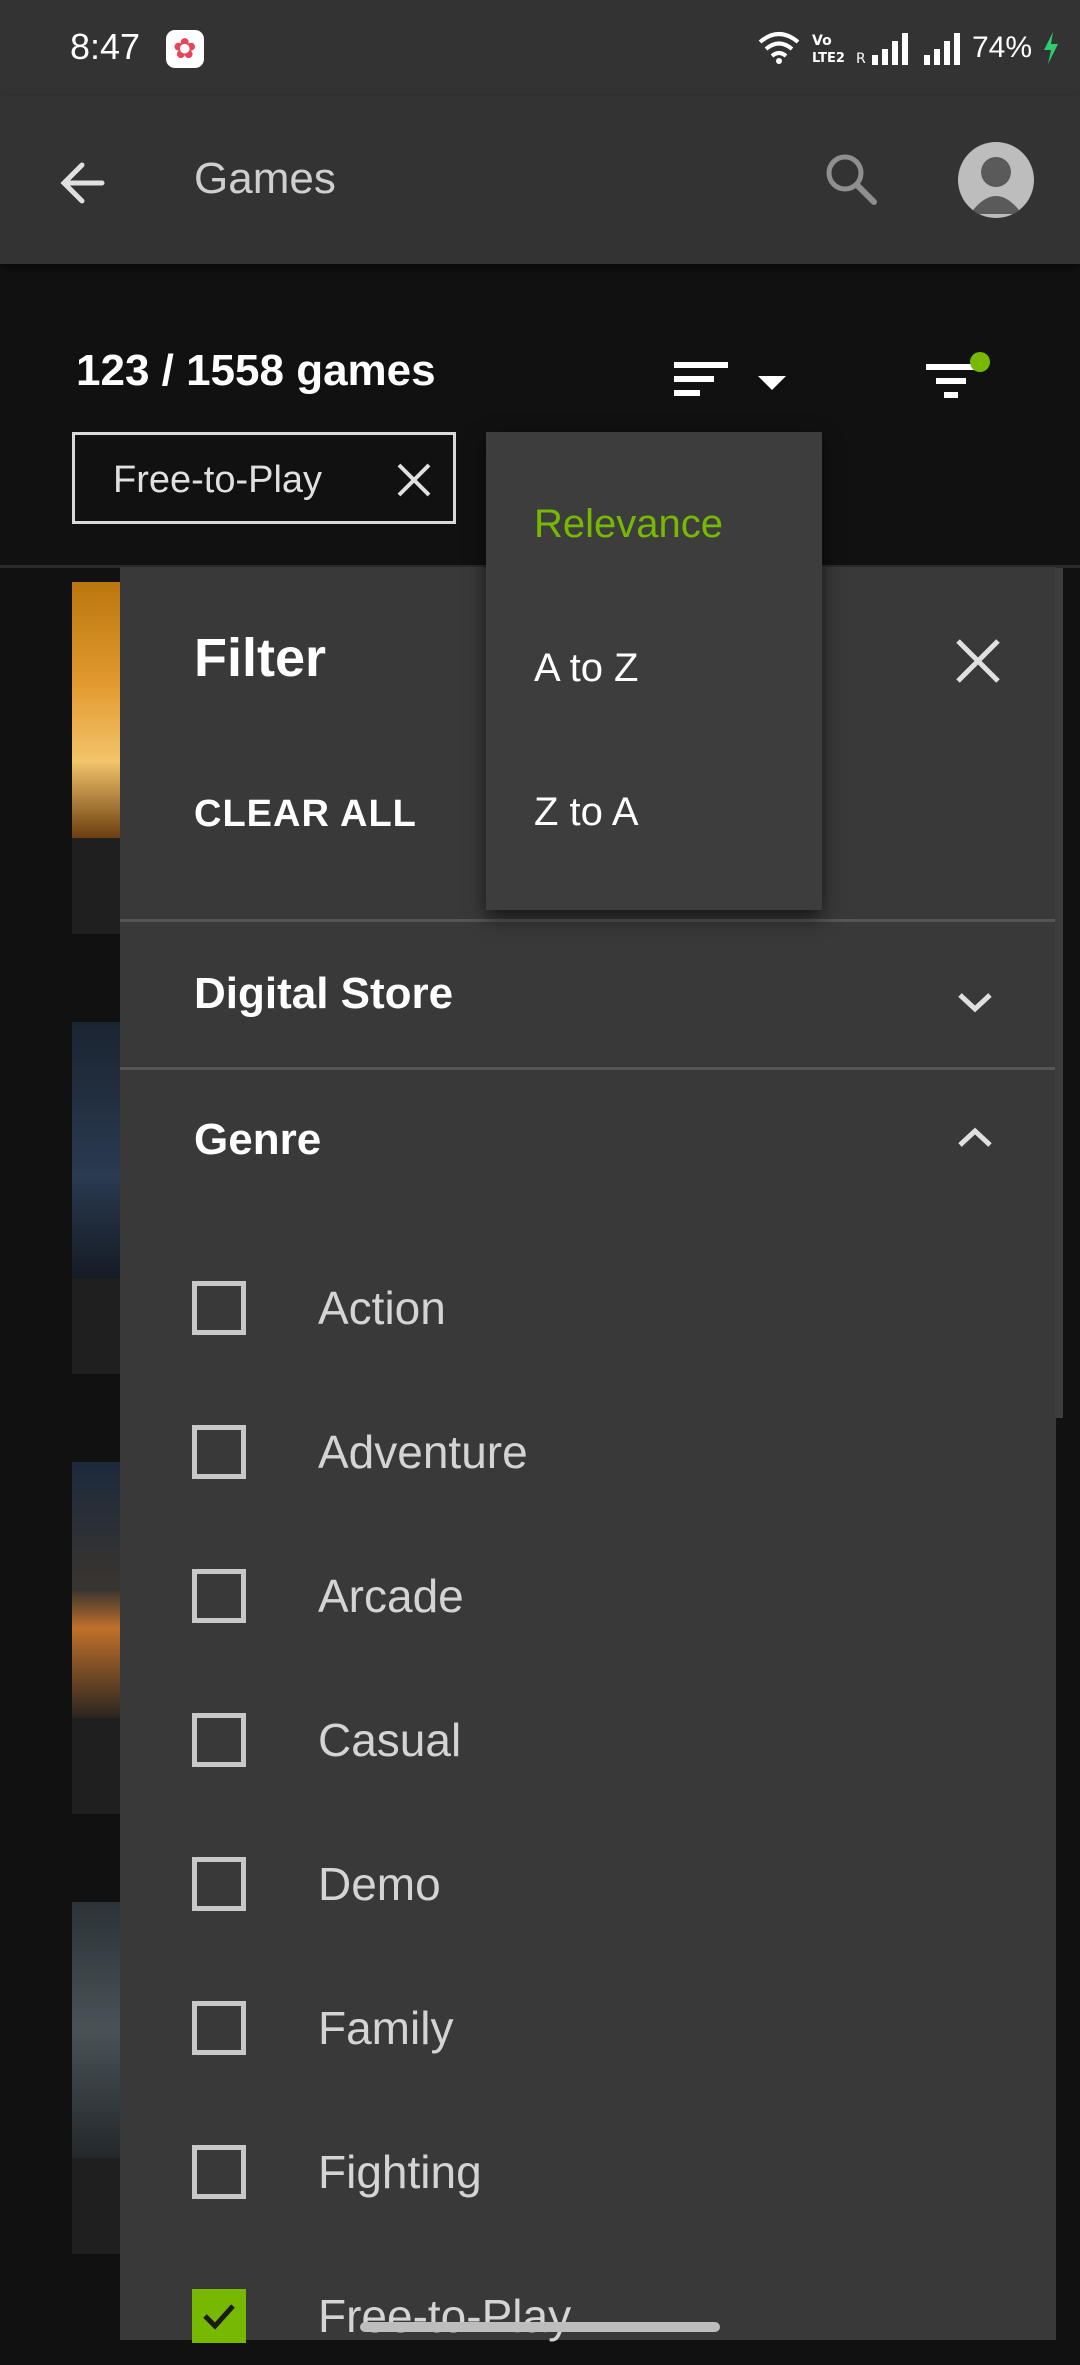 Image resolution: width=1080 pixels, height=2365 pixels. I want to click on app-bar: Games, so click(540, 180).